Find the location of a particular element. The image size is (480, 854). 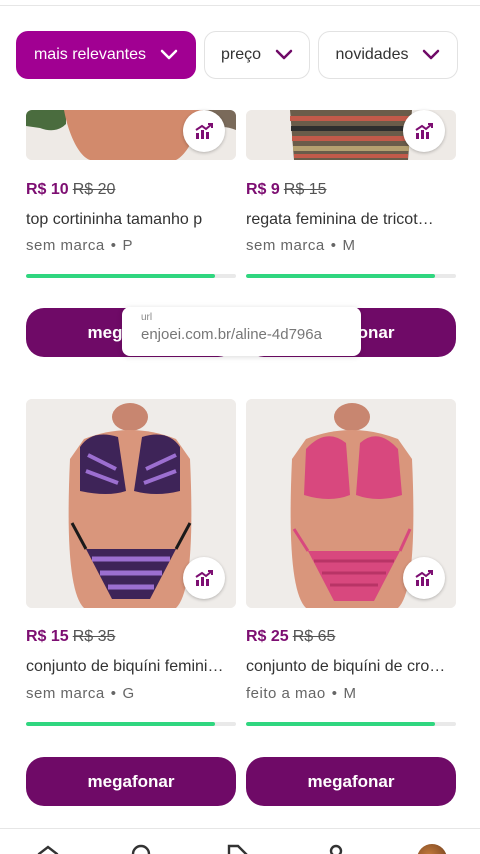

avatar is located at coordinates (432, 849).